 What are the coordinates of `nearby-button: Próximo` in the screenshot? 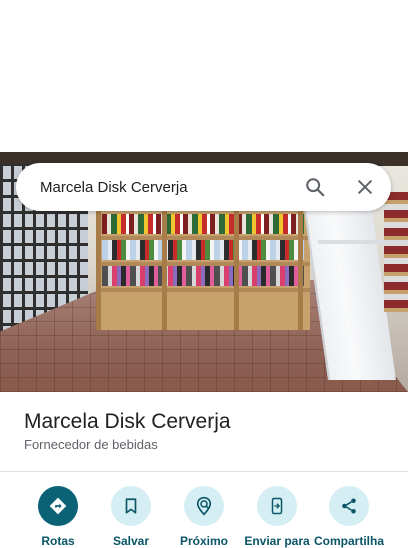 It's located at (204, 517).